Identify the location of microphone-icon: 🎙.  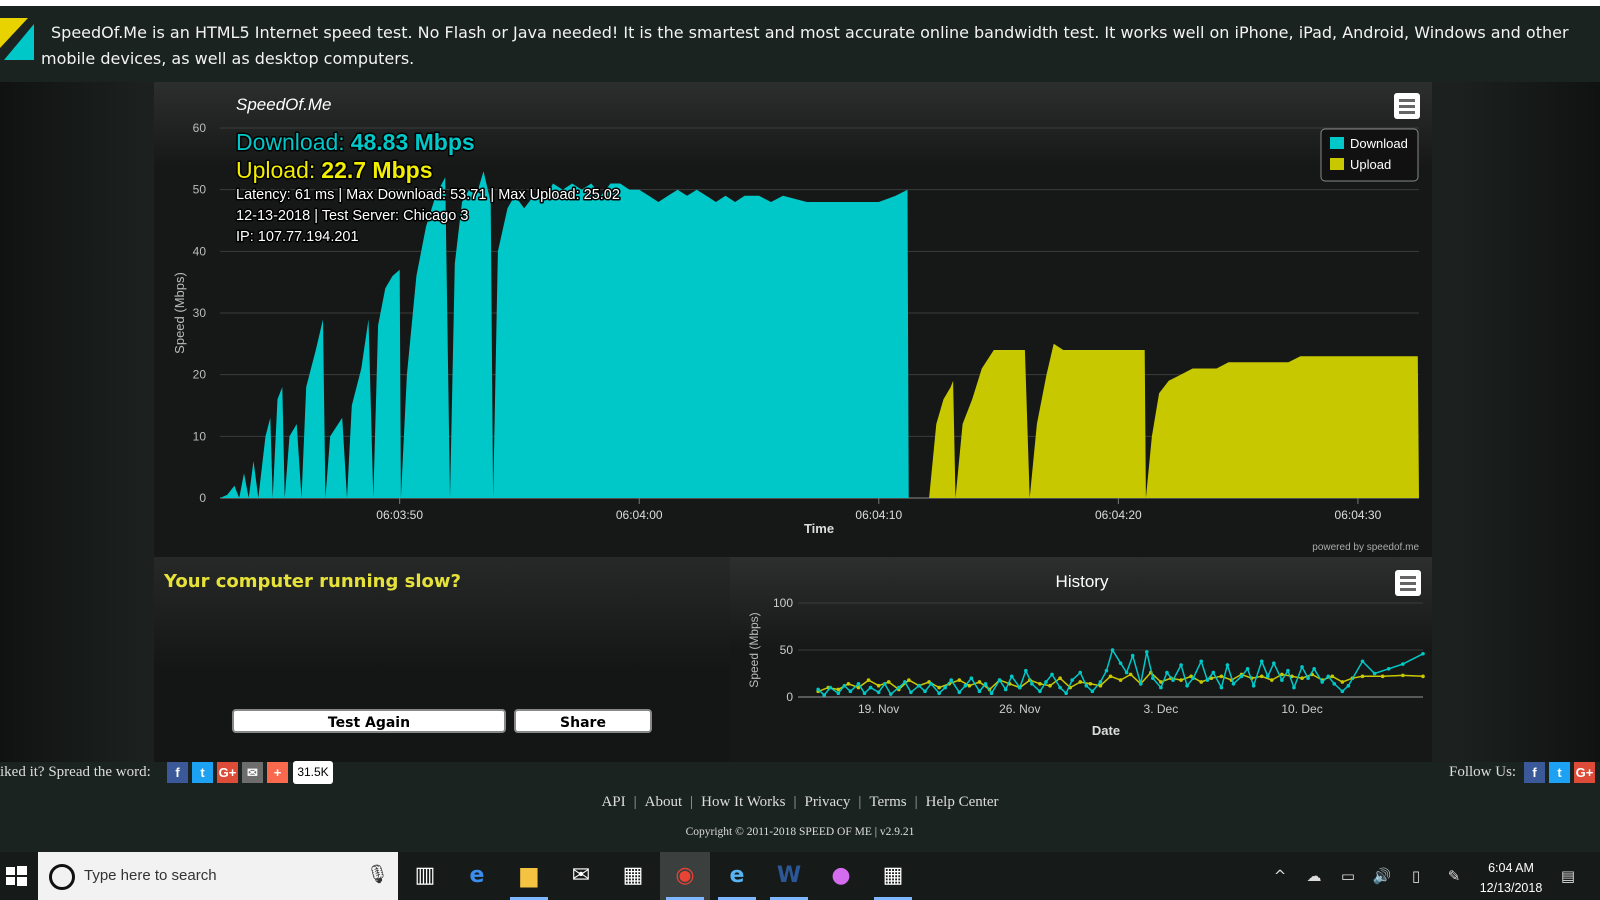
(377, 874).